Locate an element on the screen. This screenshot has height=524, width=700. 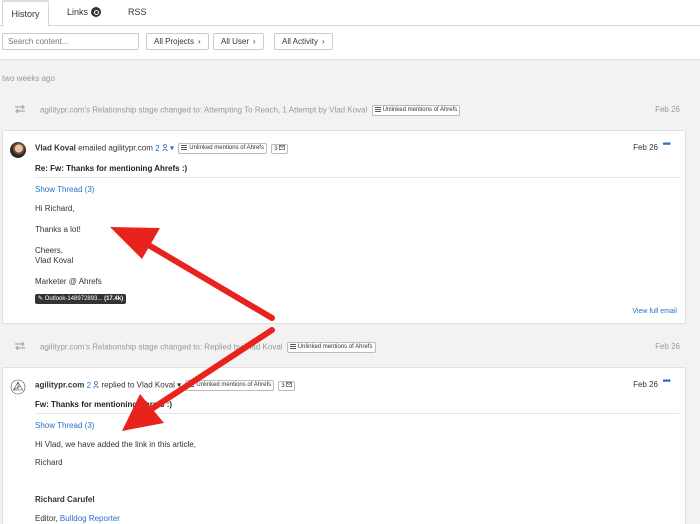
attachment-size: (17.4k) is located at coordinates (114, 299).